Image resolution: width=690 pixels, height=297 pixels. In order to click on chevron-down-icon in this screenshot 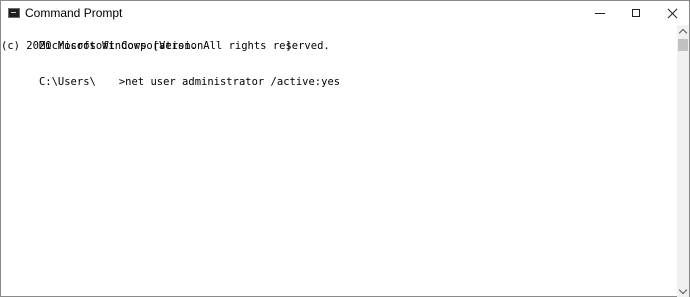, I will do `click(683, 289)`.